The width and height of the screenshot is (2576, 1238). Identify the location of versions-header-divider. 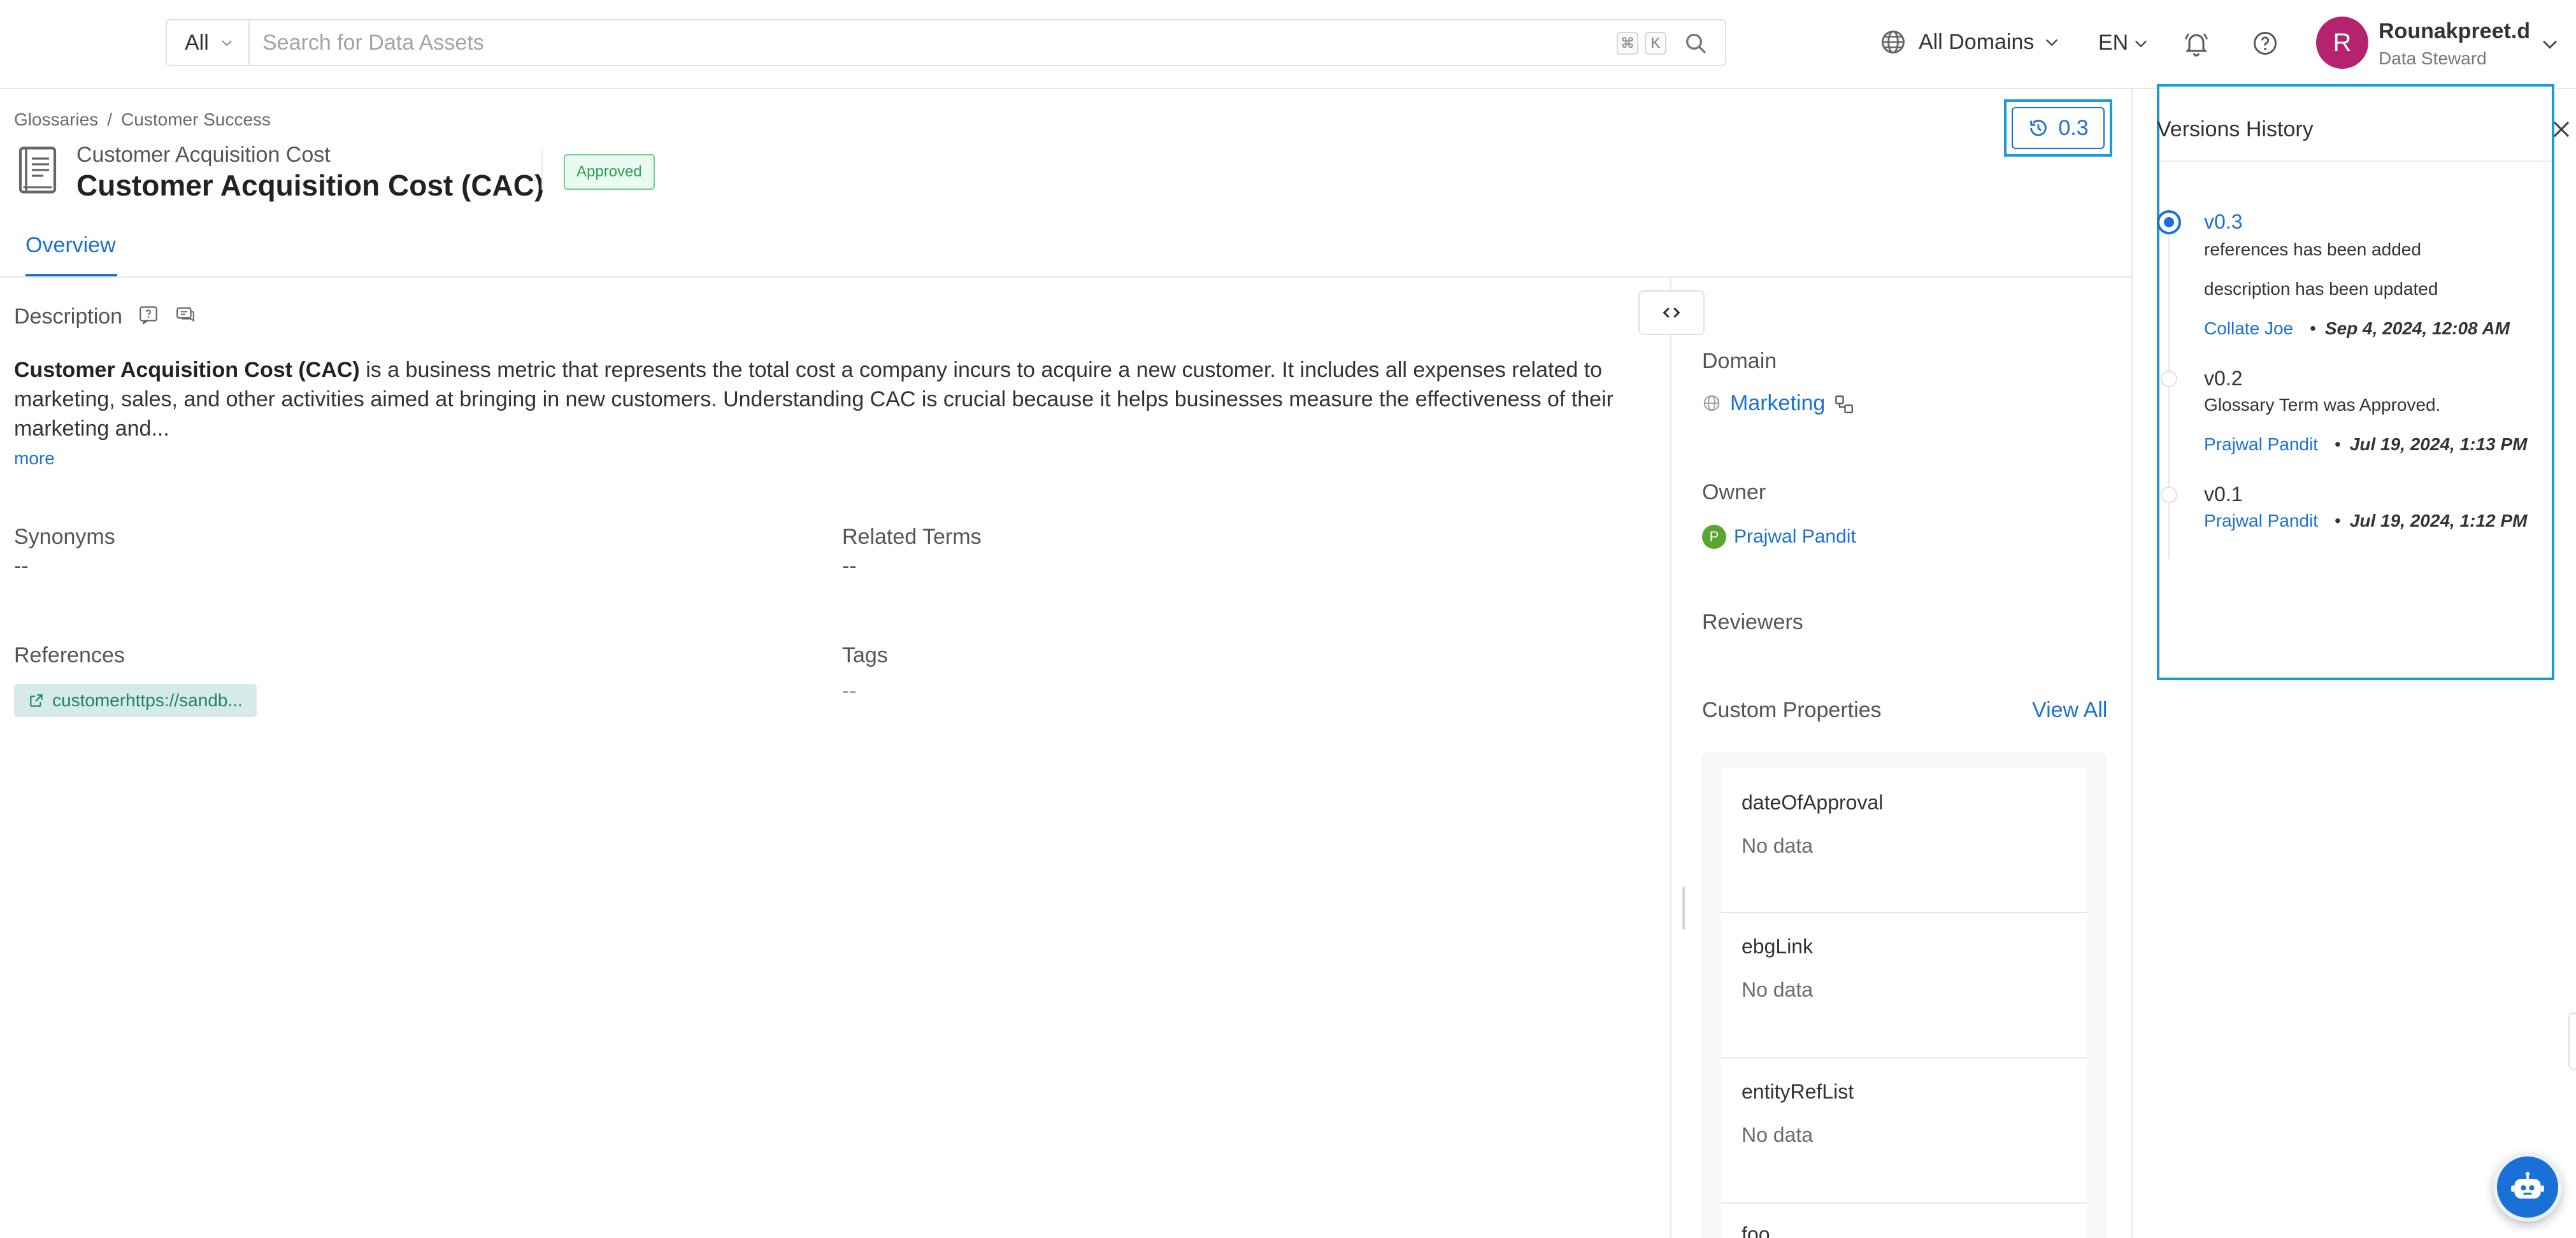
(2356, 161).